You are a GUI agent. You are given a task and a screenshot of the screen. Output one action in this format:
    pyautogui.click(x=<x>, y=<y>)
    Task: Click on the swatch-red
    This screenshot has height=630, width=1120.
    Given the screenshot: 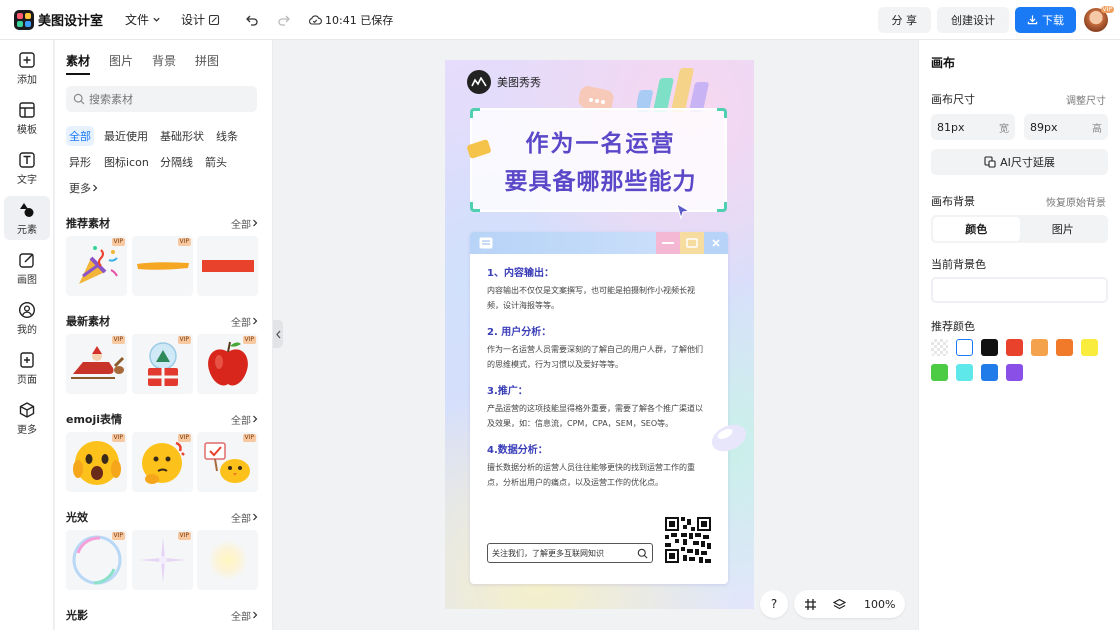 What is the action you would take?
    pyautogui.click(x=1014, y=347)
    